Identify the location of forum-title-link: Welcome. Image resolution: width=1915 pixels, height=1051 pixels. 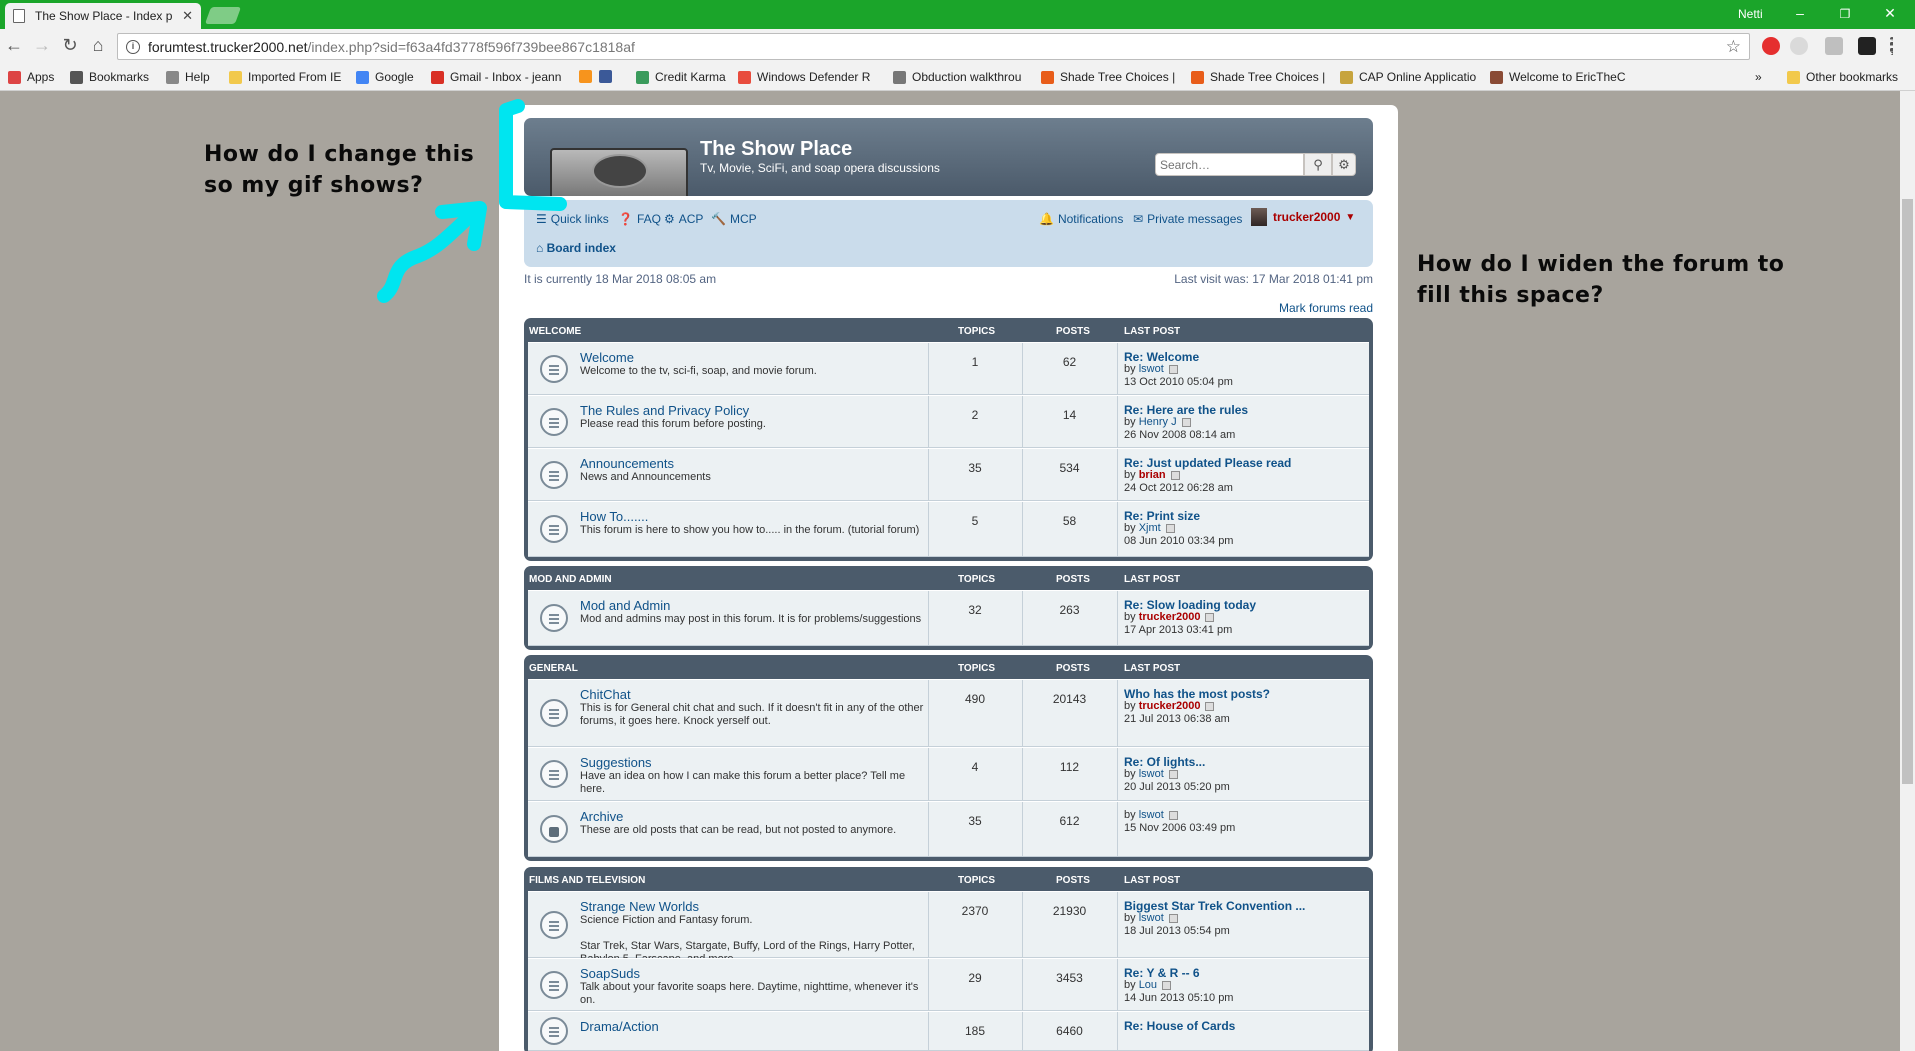
(607, 357).